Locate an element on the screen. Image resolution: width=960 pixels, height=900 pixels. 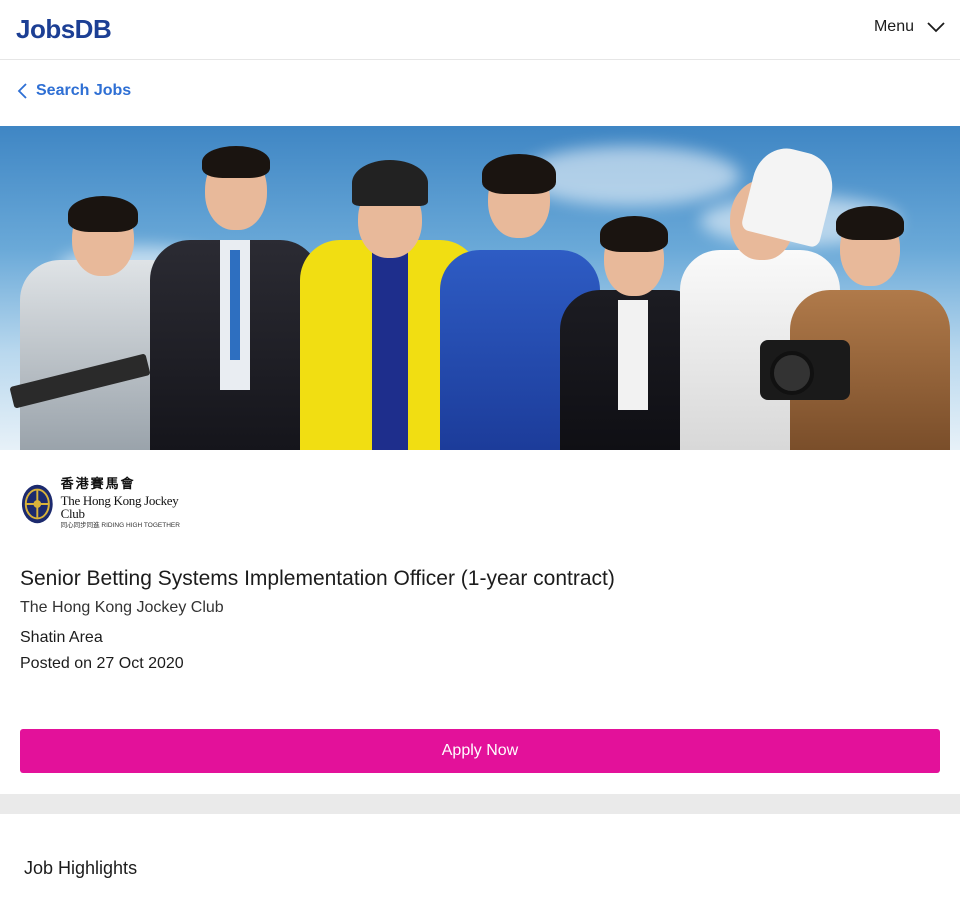
back-to-search-link: Search Jobs is located at coordinates (73, 91).